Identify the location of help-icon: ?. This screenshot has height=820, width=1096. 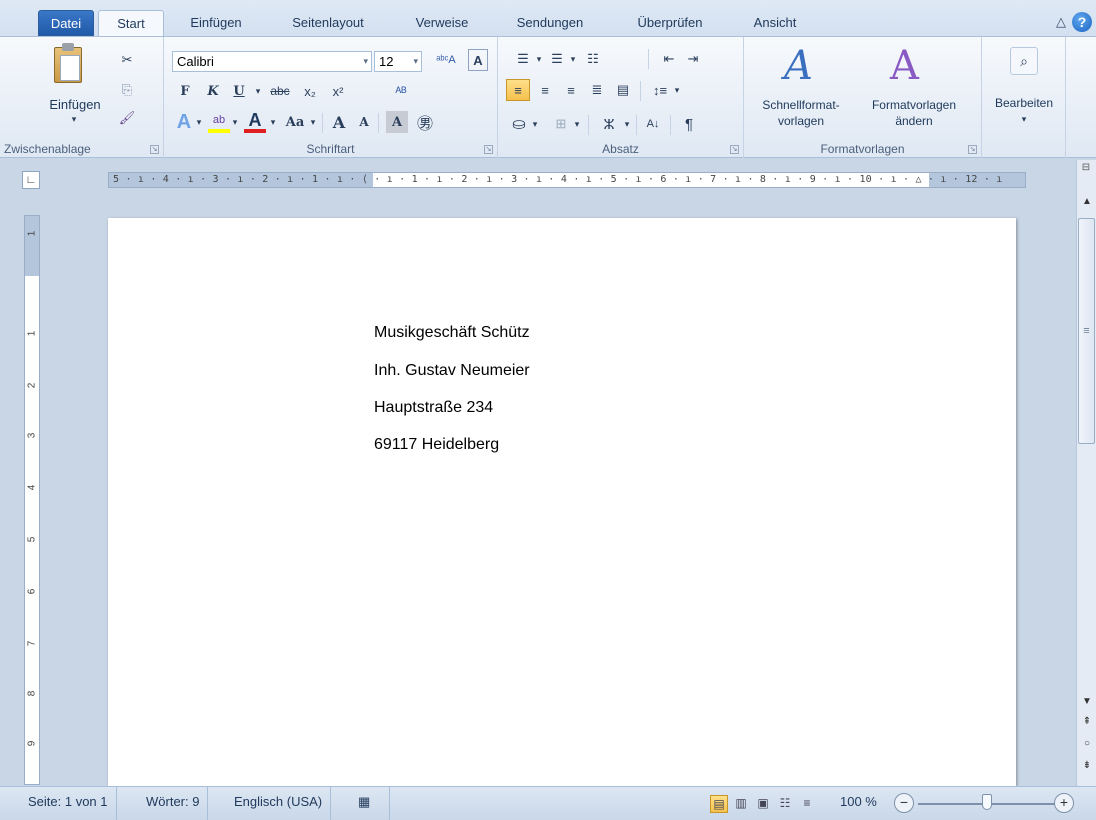
(1082, 22).